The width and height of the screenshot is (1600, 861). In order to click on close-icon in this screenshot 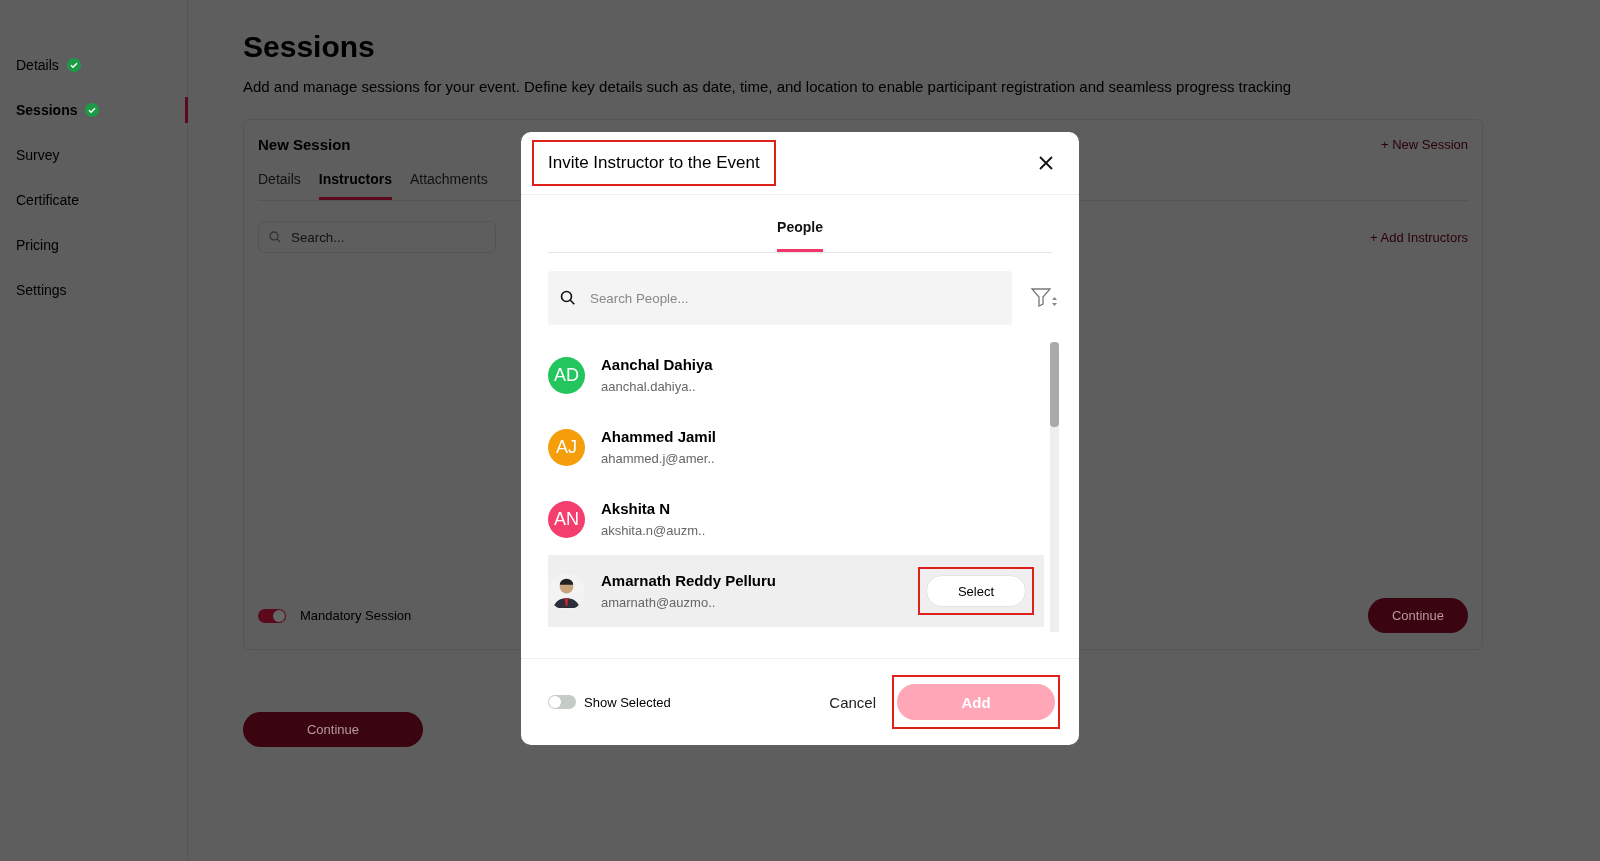, I will do `click(1046, 163)`.